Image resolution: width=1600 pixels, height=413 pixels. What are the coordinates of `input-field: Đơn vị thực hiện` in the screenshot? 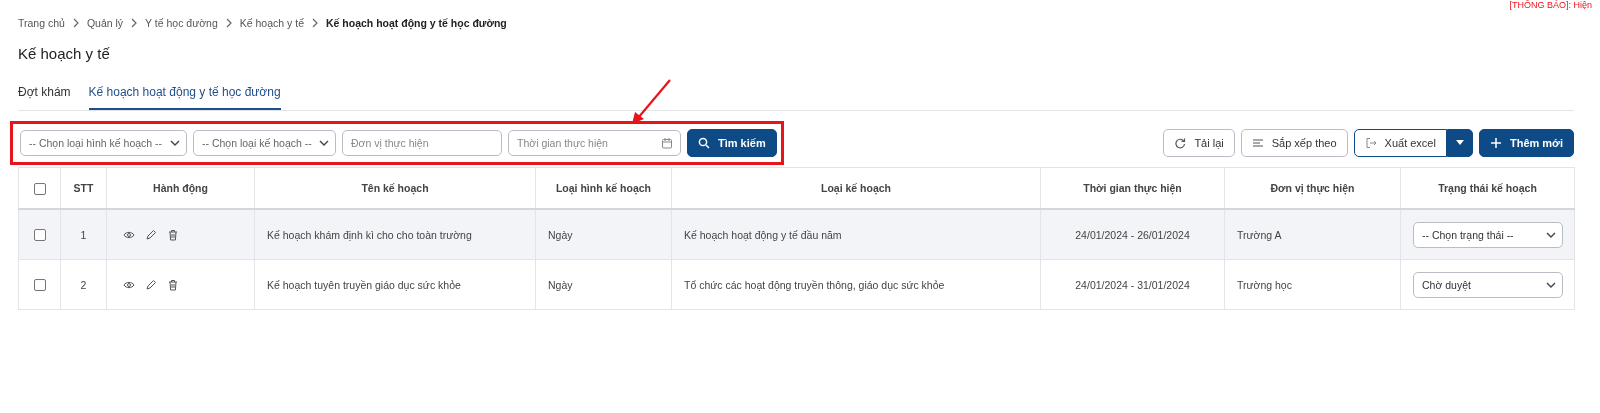 It's located at (422, 143).